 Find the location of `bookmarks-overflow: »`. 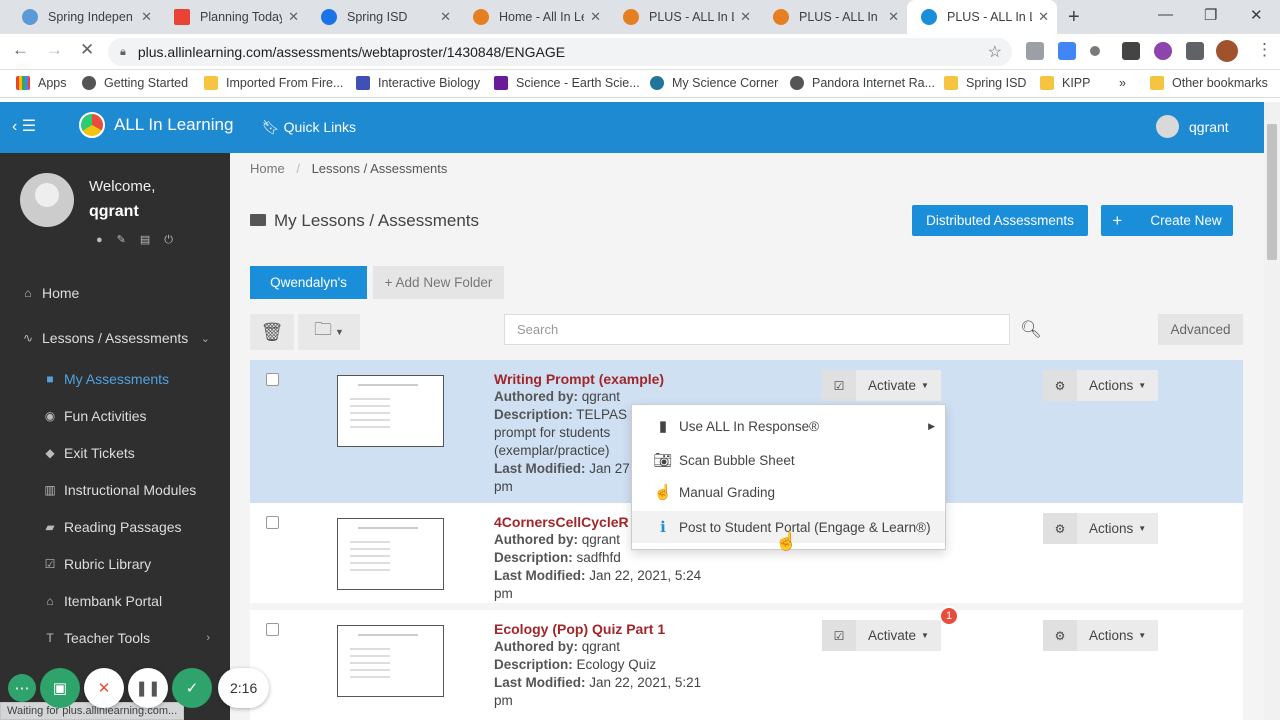

bookmarks-overflow: » is located at coordinates (1122, 83).